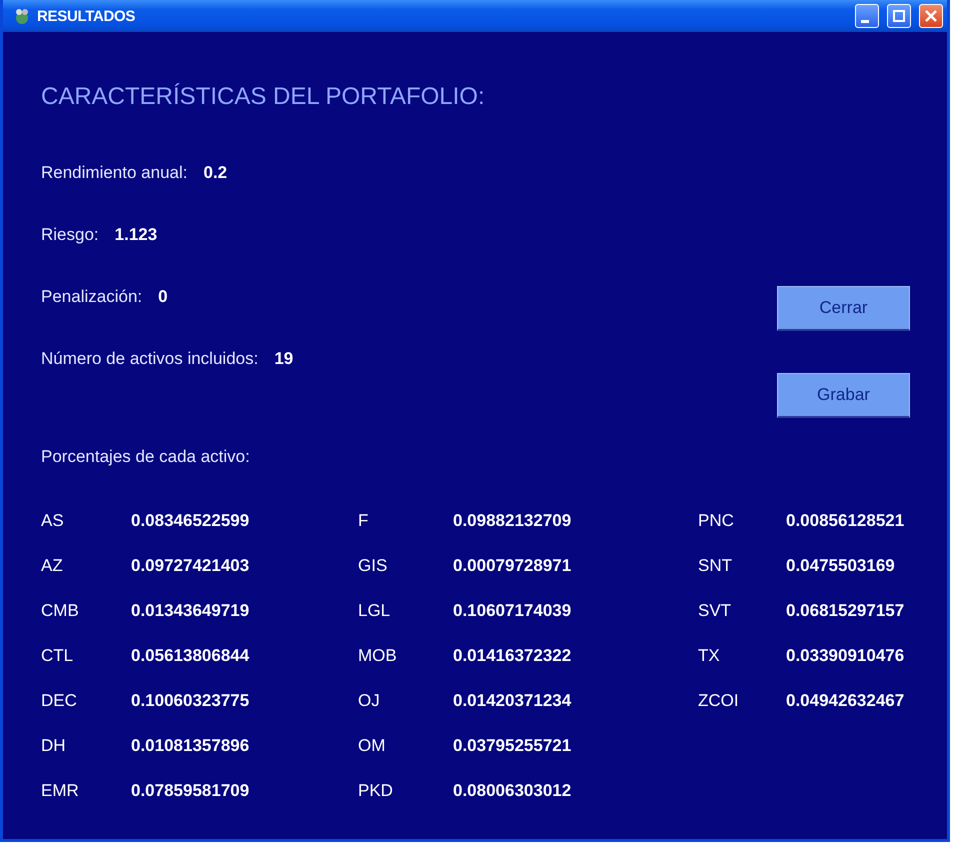  Describe the element at coordinates (190, 566) in the screenshot. I see `asset-percentage: 0.09727421403` at that location.